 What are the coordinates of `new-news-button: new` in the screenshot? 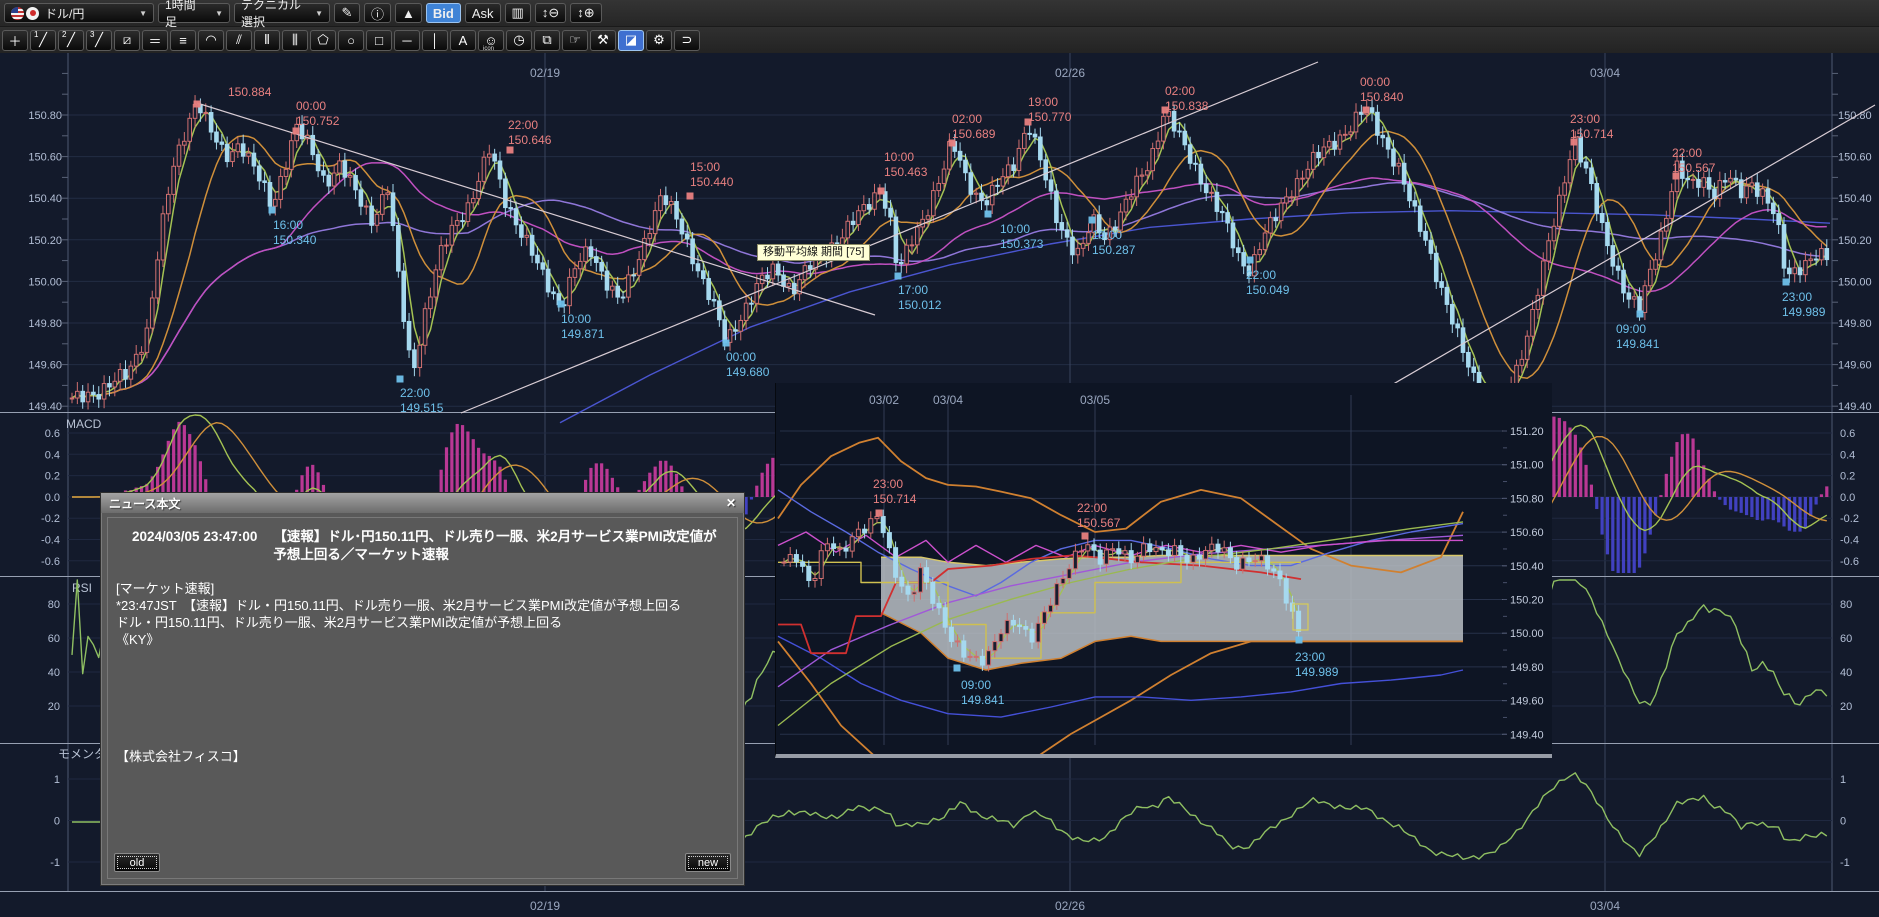 It's located at (708, 862).